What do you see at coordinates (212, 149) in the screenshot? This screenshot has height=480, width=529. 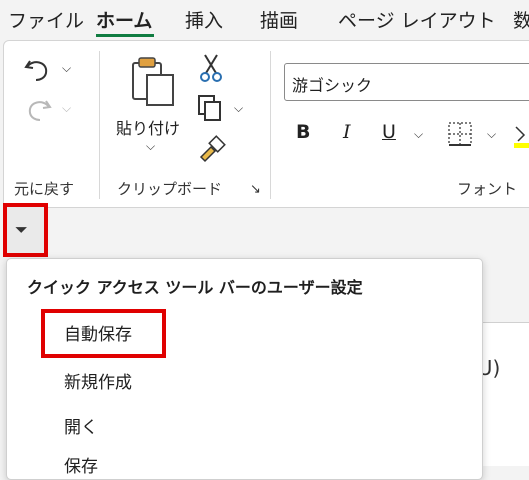 I see `format-painter-icon` at bounding box center [212, 149].